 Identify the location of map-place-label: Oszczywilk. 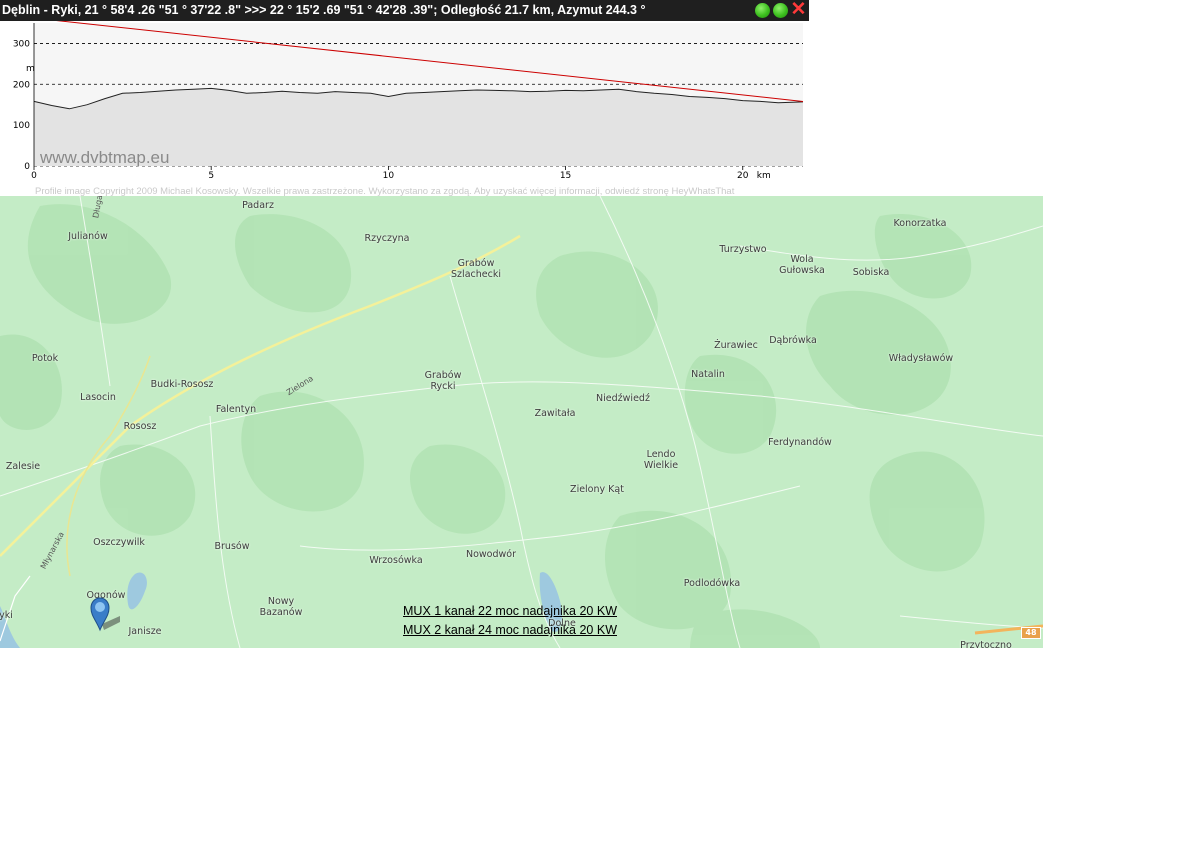
(119, 542).